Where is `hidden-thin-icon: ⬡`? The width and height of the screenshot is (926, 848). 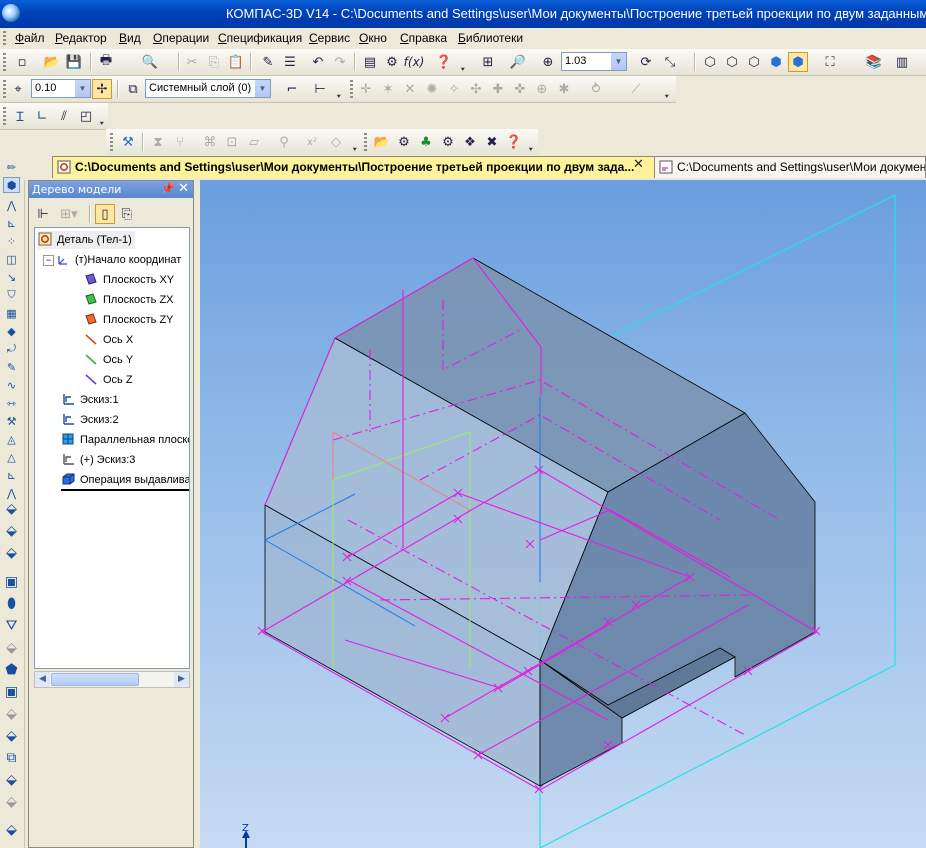
hidden-thin-icon: ⬡ is located at coordinates (754, 62).